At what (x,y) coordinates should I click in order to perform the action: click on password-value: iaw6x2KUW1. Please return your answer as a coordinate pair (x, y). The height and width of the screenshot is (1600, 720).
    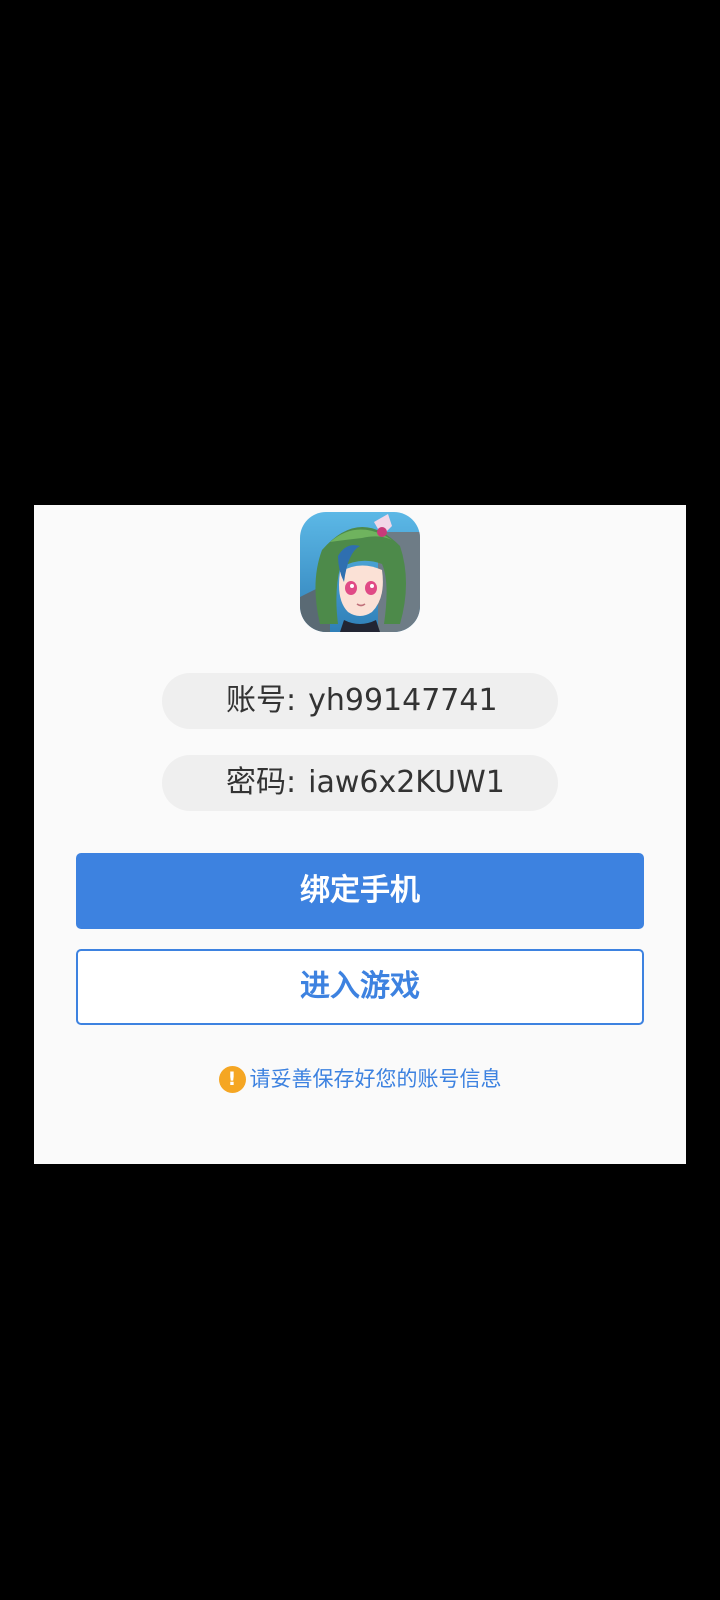
    Looking at the image, I should click on (406, 782).